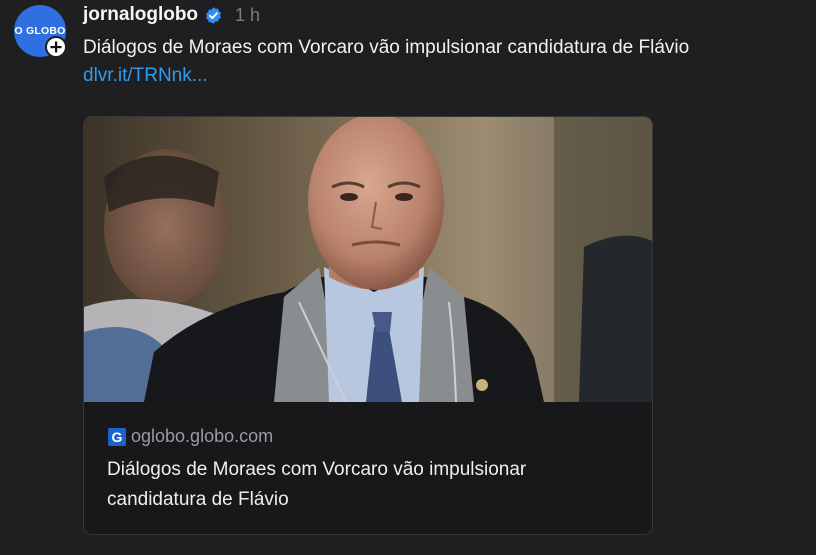  What do you see at coordinates (140, 15) in the screenshot?
I see `username: jornaloglobo` at bounding box center [140, 15].